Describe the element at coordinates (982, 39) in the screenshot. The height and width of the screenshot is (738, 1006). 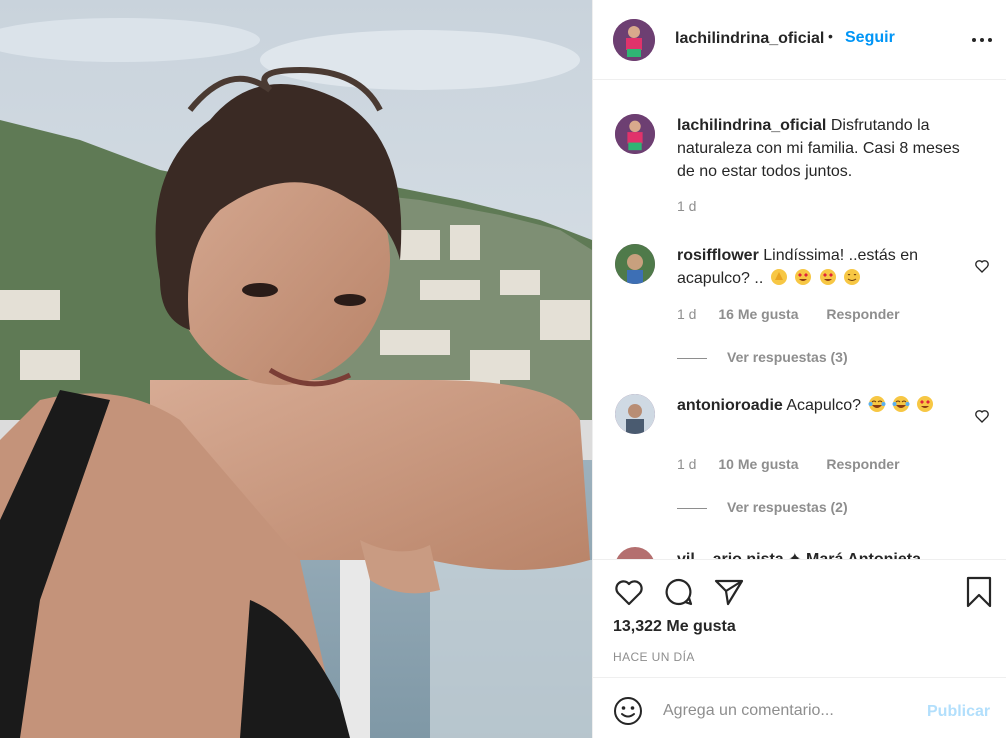
I see `more-options-icon` at that location.